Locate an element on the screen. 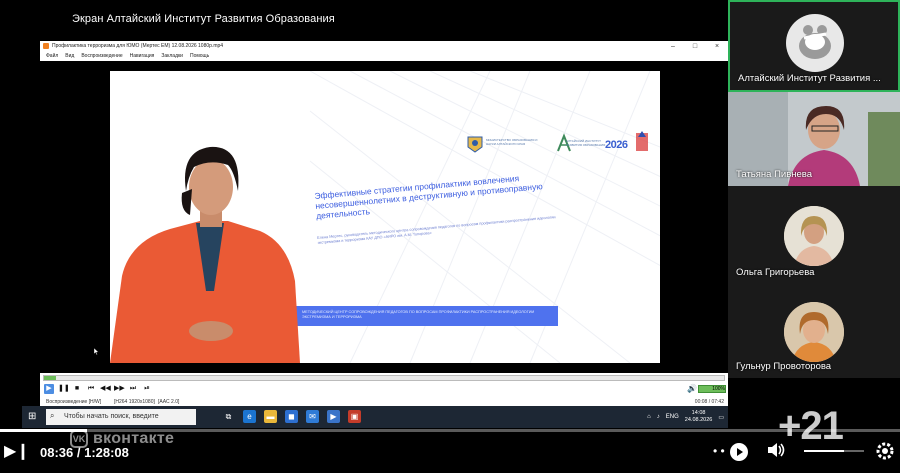 Image resolution: width=900 pixels, height=473 pixels. search-placeholder: Чтобы начать поиск, введите is located at coordinates (111, 416).